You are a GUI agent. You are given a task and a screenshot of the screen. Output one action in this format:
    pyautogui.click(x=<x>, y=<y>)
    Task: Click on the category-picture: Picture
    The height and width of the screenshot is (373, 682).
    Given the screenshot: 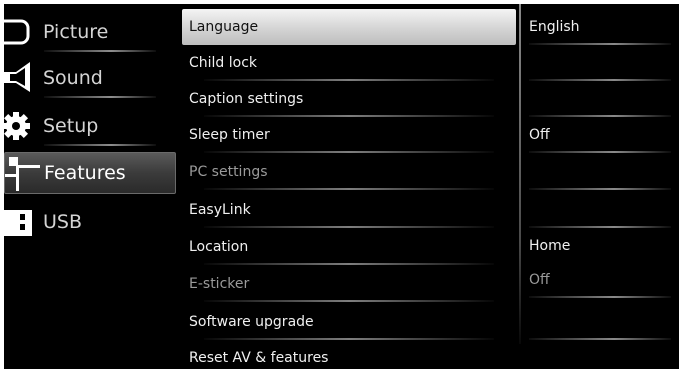 What is the action you would take?
    pyautogui.click(x=89, y=32)
    